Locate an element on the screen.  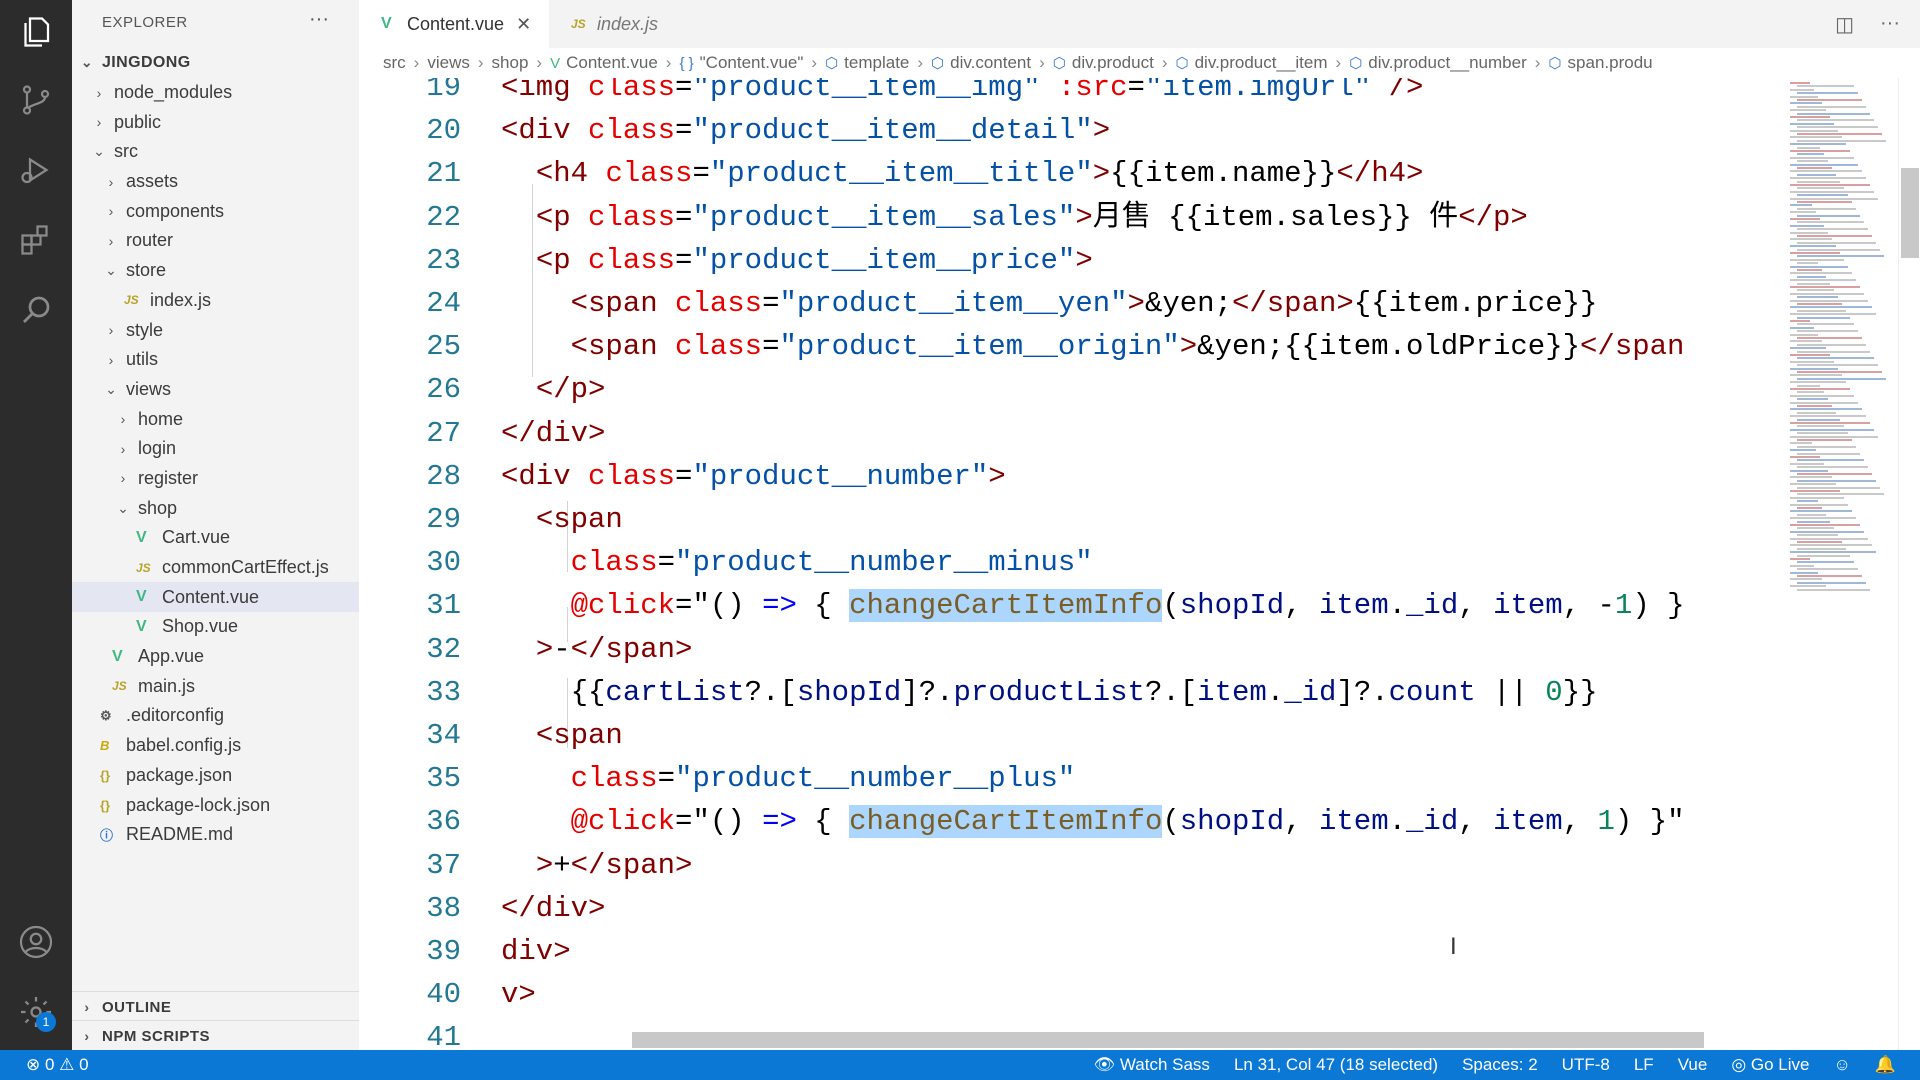
tree-item: JS commonCartEffect.js is located at coordinates (215, 568).